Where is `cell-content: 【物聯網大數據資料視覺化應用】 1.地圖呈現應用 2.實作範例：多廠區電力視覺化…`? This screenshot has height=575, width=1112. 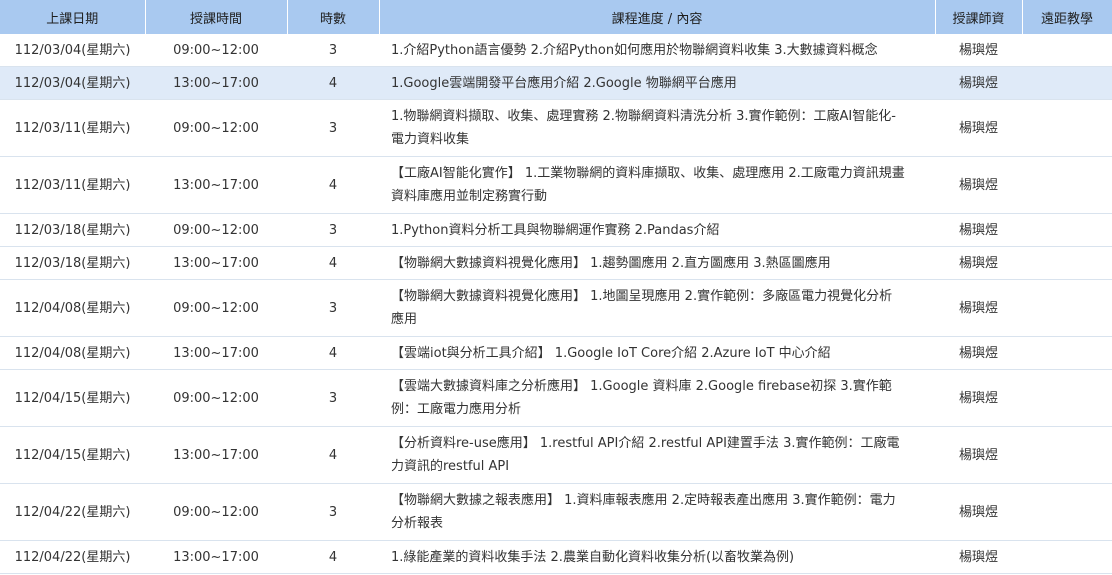
cell-content: 【物聯網大數據資料視覺化應用】 1.地圖呈現應用 2.實作範例：多廠區電力視覺化… is located at coordinates (657, 308).